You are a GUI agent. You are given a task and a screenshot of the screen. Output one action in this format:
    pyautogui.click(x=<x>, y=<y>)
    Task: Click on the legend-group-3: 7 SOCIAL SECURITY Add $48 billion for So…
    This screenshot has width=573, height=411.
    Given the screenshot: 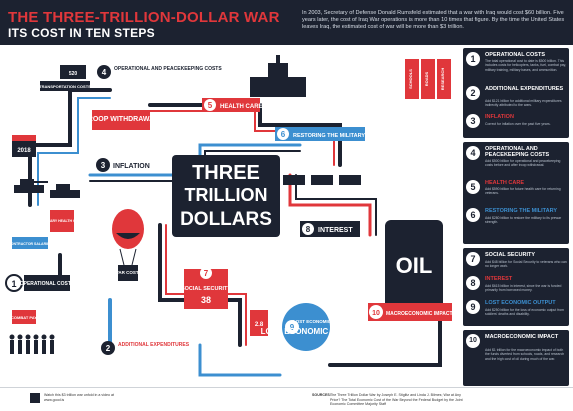 What is the action you would take?
    pyautogui.click(x=516, y=287)
    